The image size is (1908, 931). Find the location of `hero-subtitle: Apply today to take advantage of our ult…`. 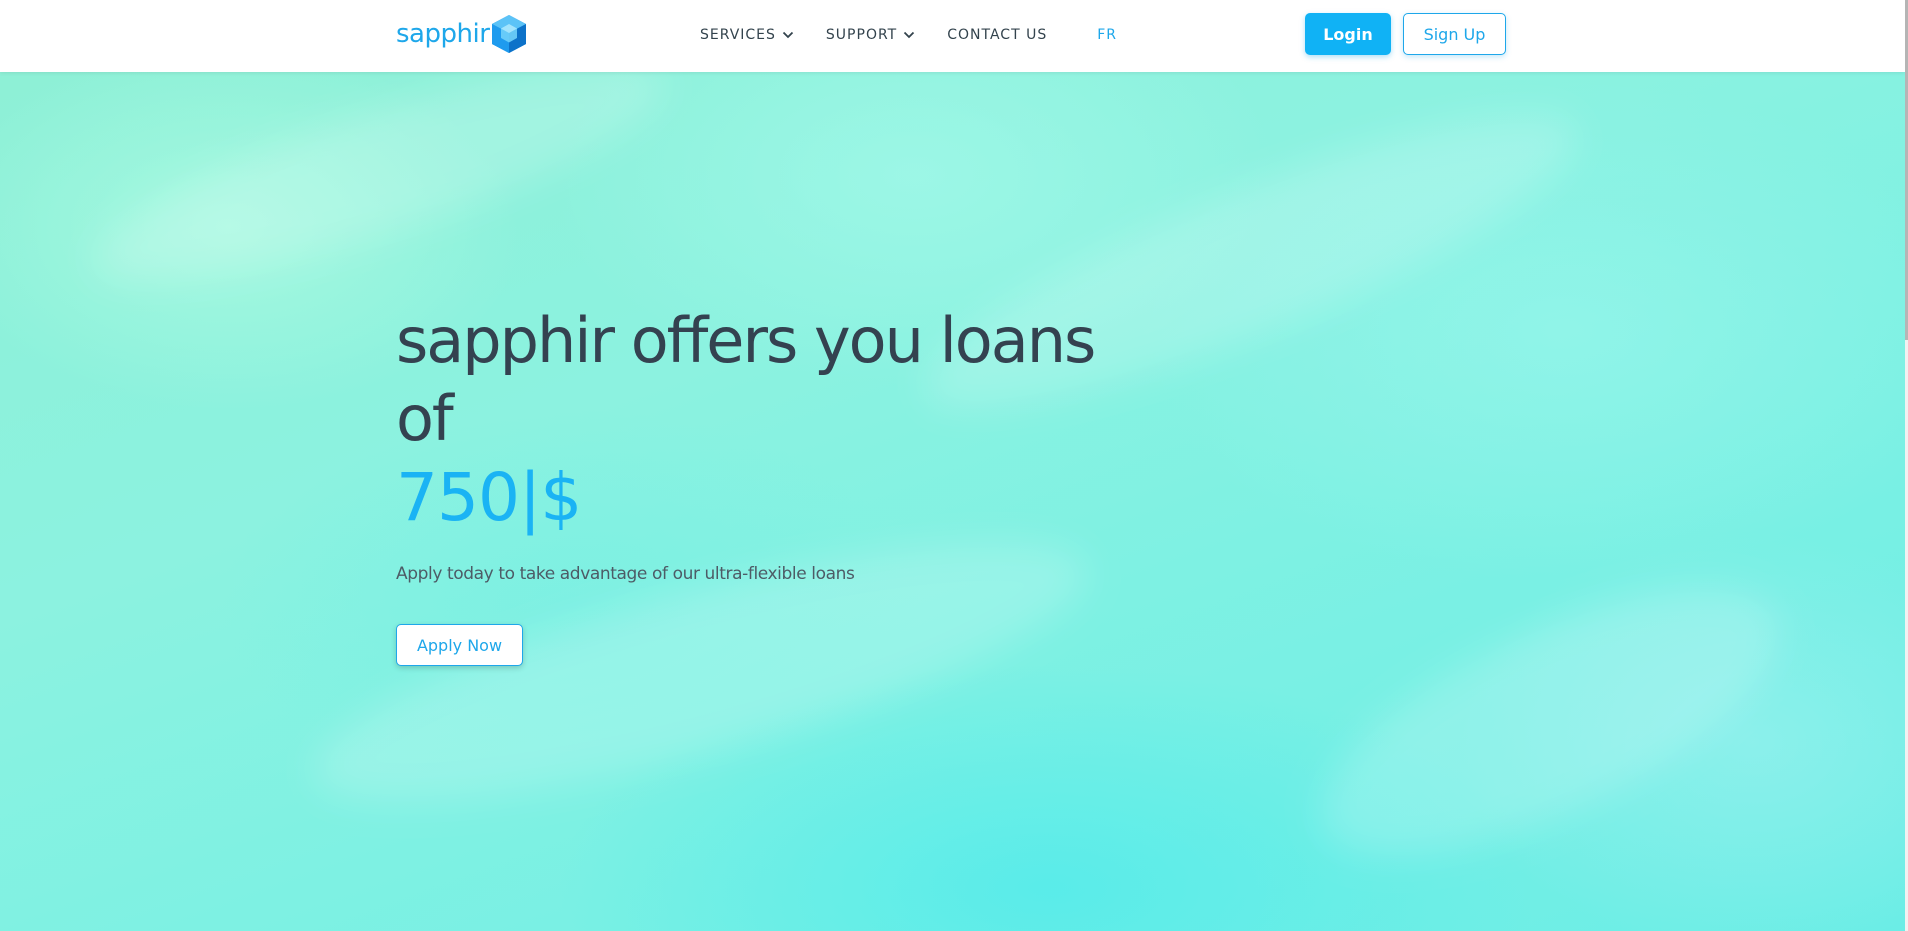

hero-subtitle: Apply today to take advantage of our ult… is located at coordinates (625, 574).